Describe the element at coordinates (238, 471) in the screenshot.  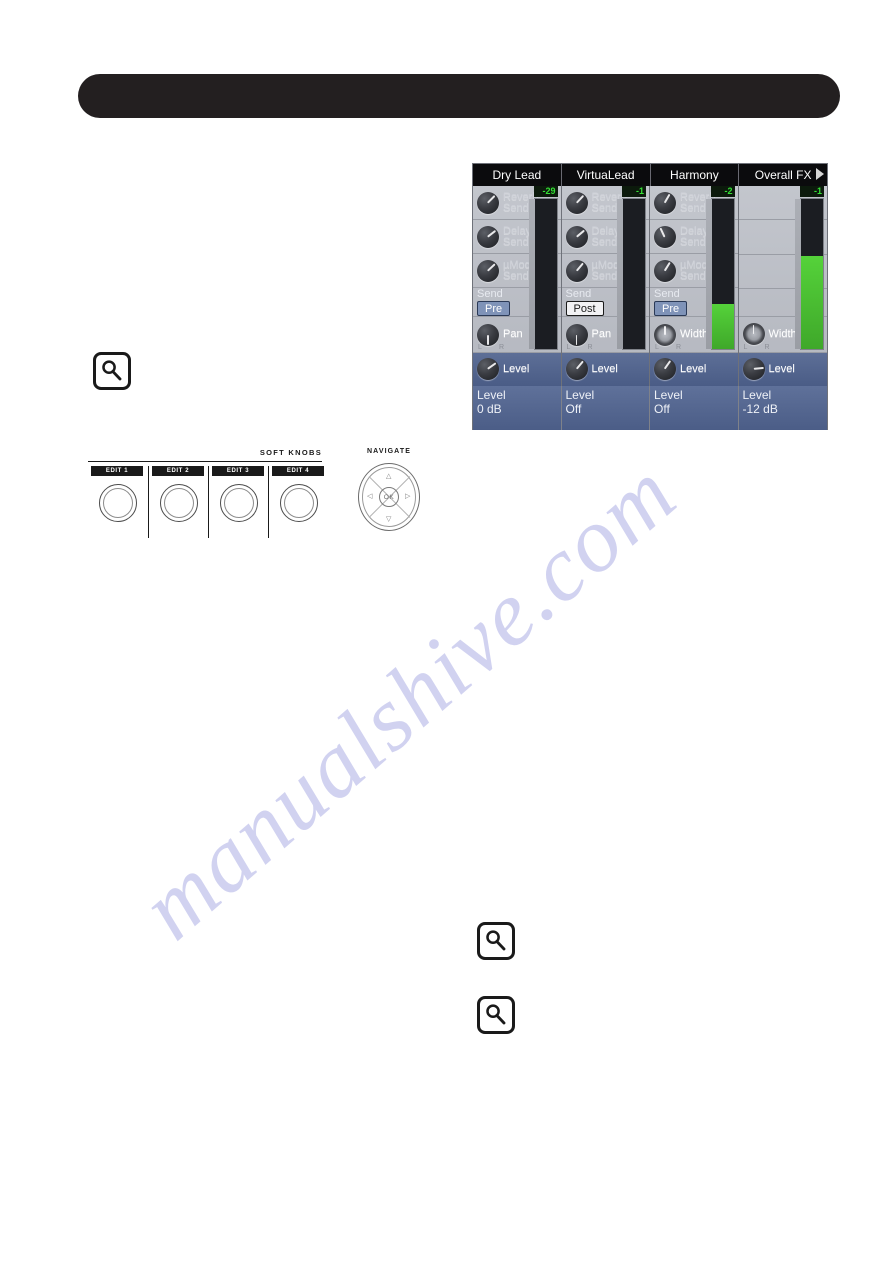
I see `soft-knob-label: EDIT 3` at that location.